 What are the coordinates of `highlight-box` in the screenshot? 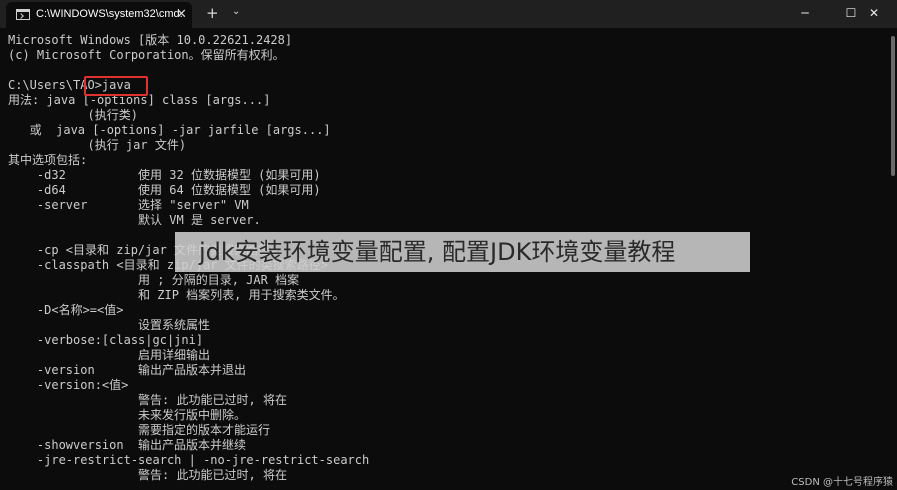 It's located at (116, 86).